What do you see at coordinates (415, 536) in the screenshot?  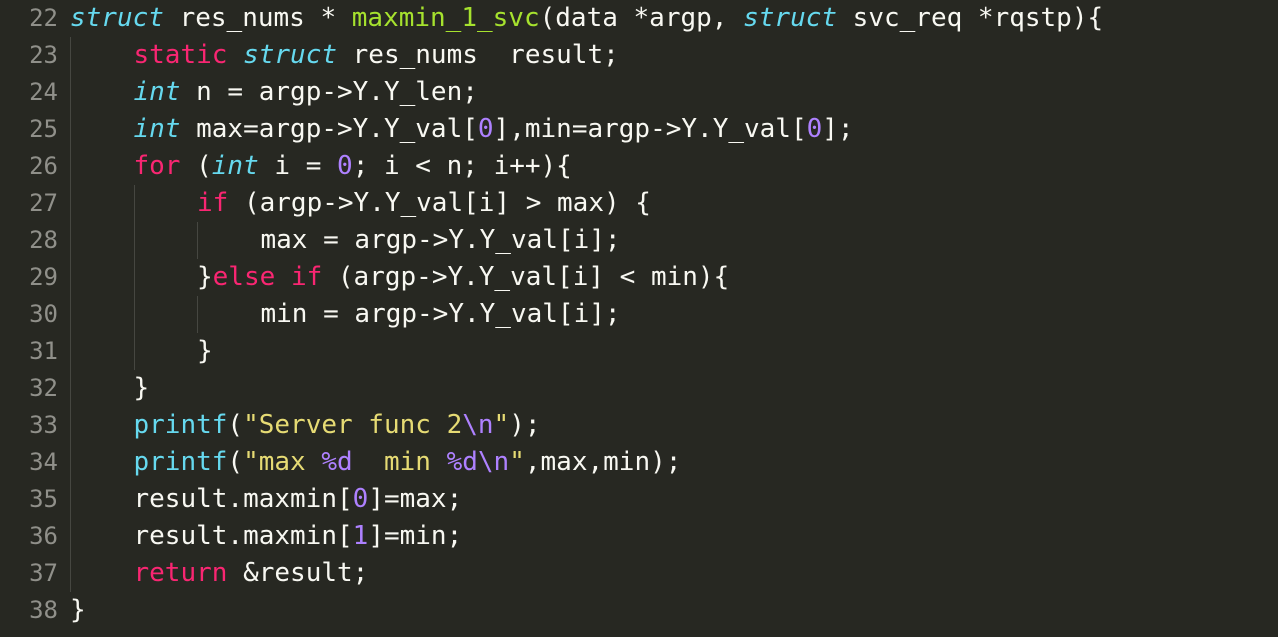 I see `code-token: ]=min;` at bounding box center [415, 536].